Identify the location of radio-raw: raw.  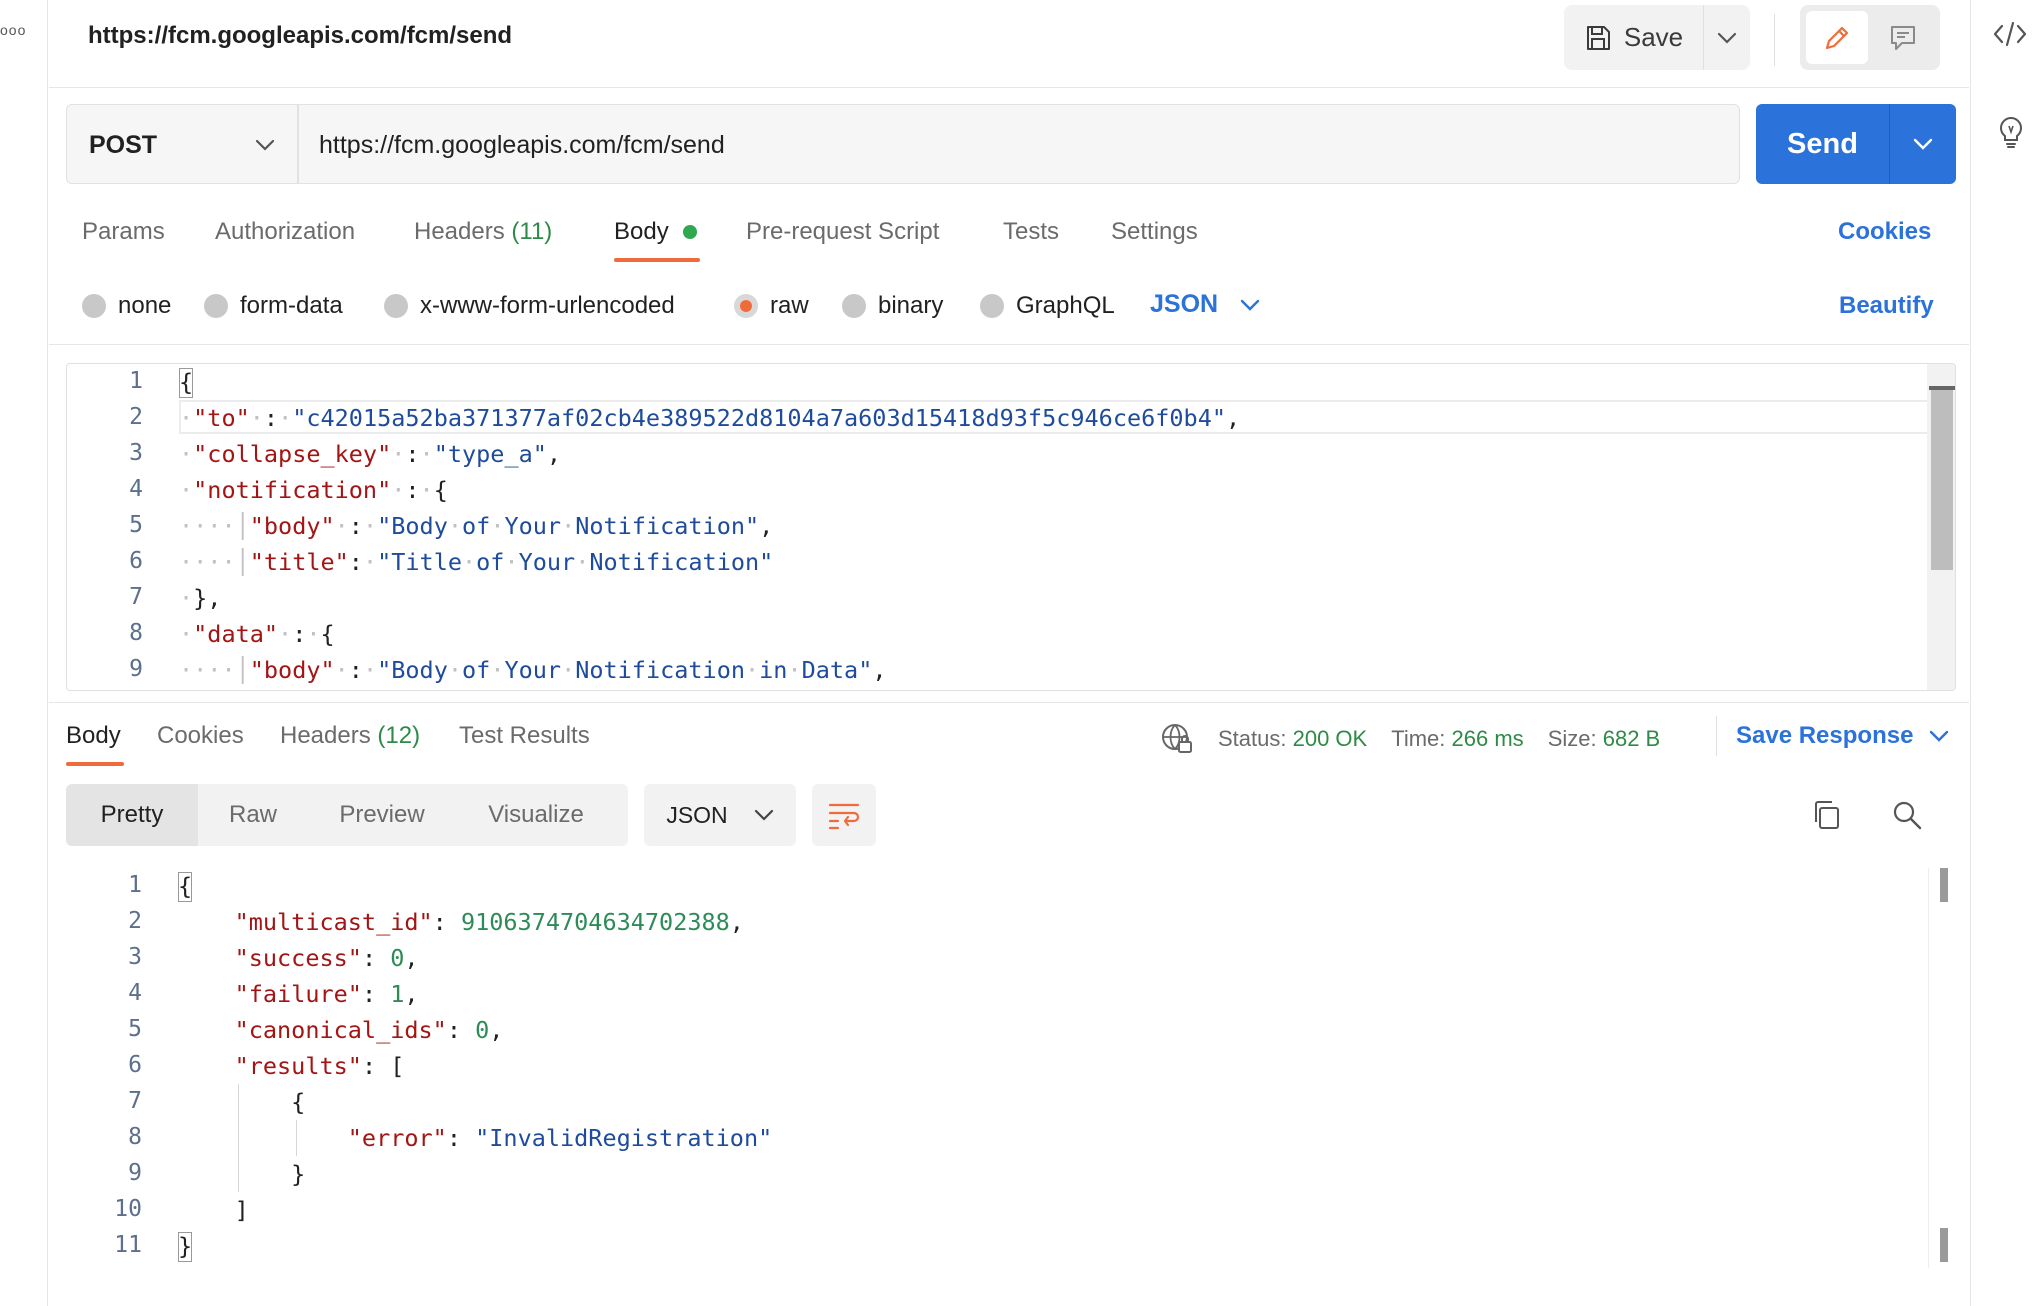
(771, 306).